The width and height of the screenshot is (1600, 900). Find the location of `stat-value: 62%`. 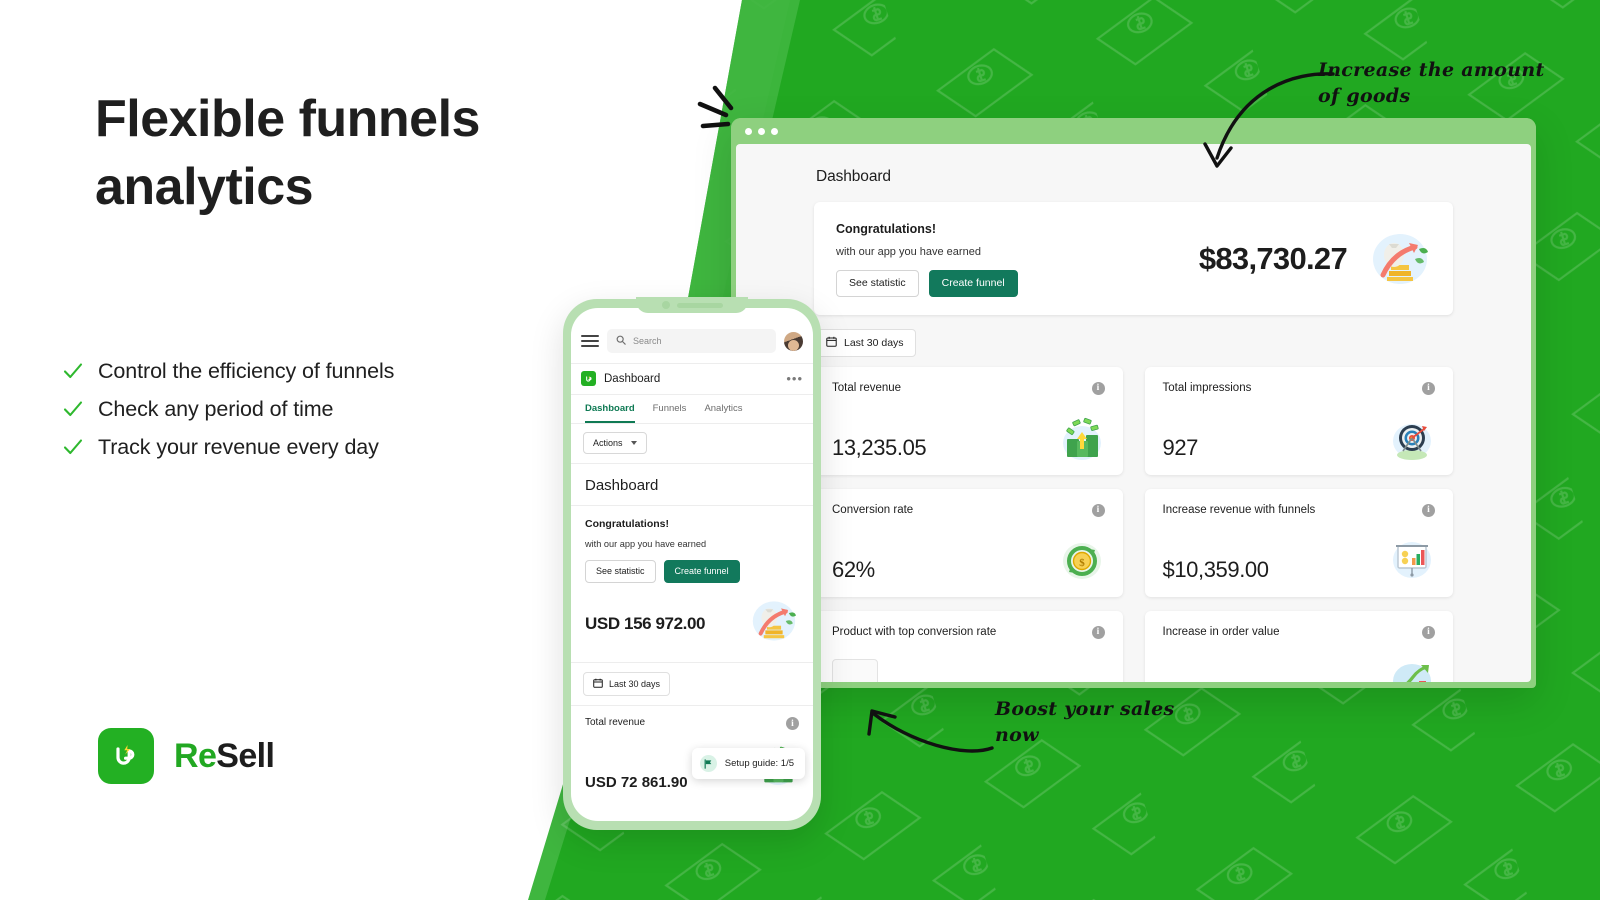

stat-value: 62% is located at coordinates (853, 569).